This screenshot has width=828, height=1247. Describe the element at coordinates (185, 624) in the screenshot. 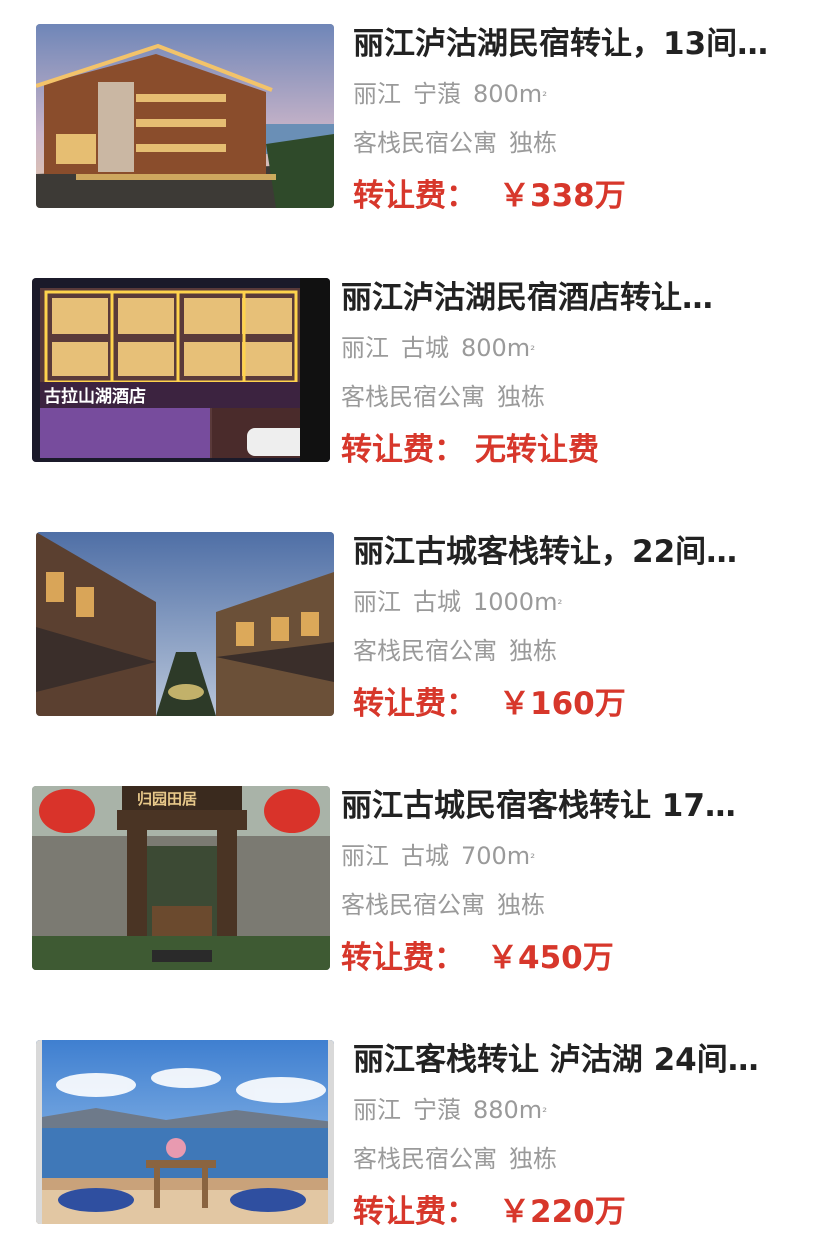

I see `courtyard-inn-photo` at that location.